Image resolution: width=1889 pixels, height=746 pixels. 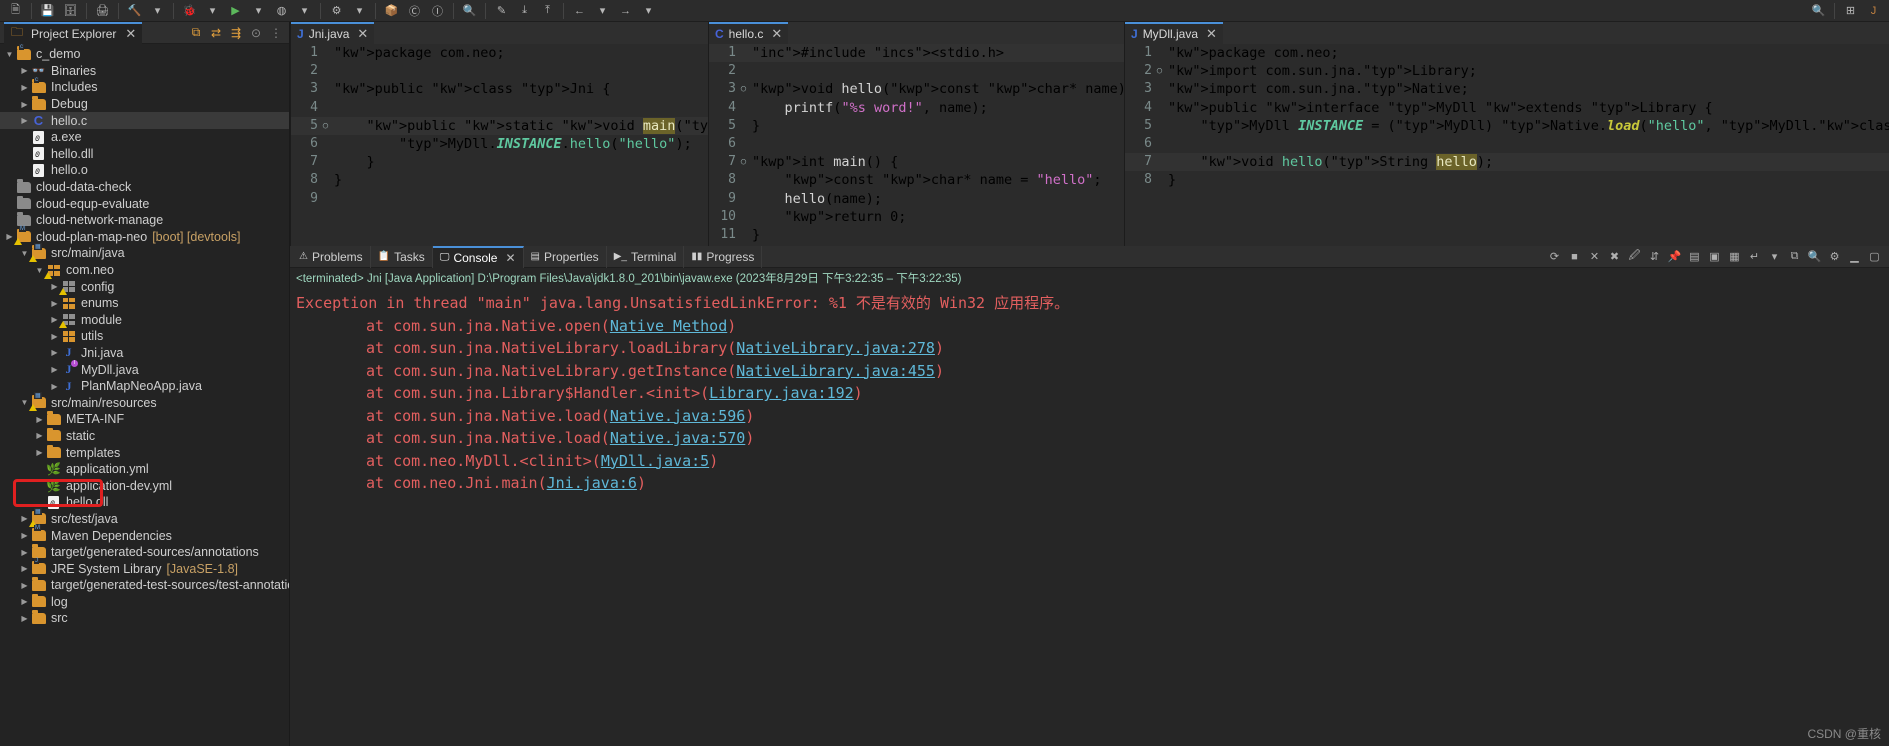 What do you see at coordinates (1574, 256) in the screenshot?
I see `terminate-icon: ■` at bounding box center [1574, 256].